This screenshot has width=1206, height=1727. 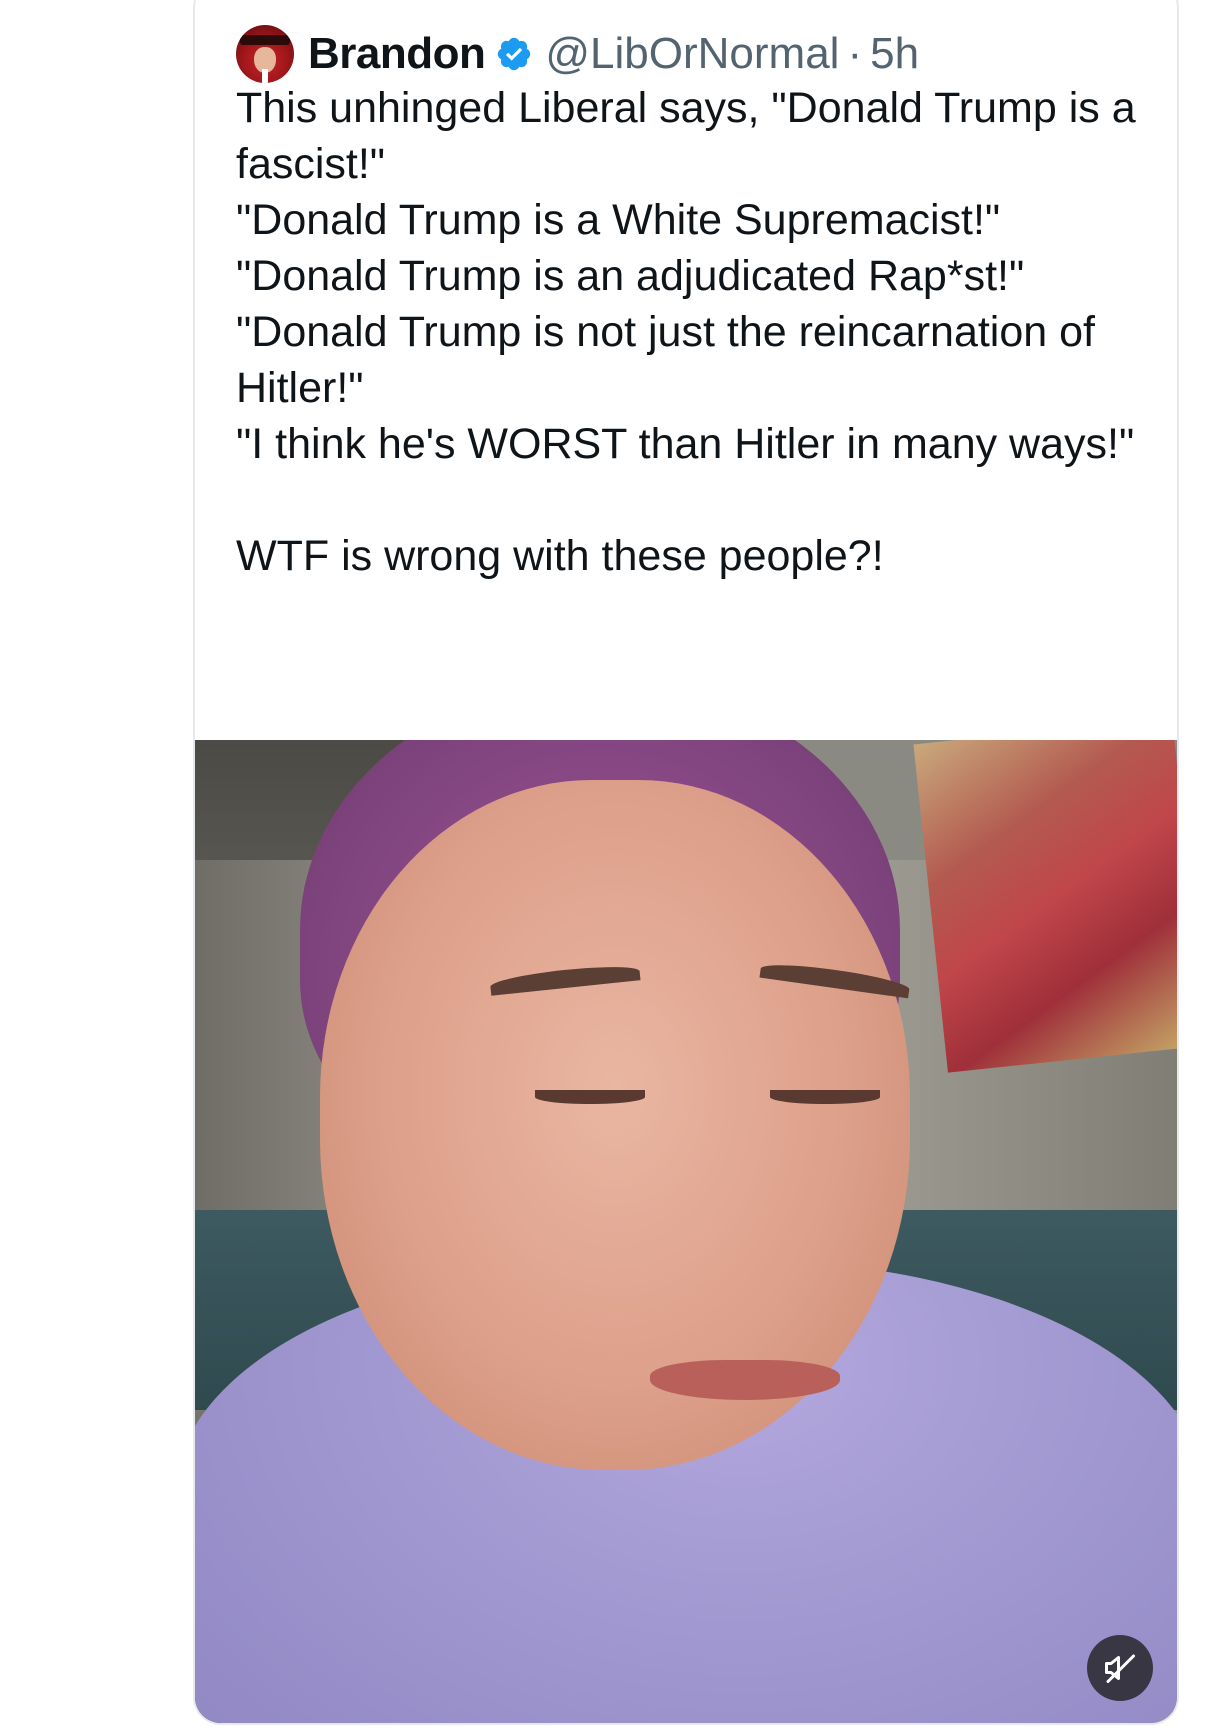 I want to click on verified-badge-icon, so click(x=514, y=54).